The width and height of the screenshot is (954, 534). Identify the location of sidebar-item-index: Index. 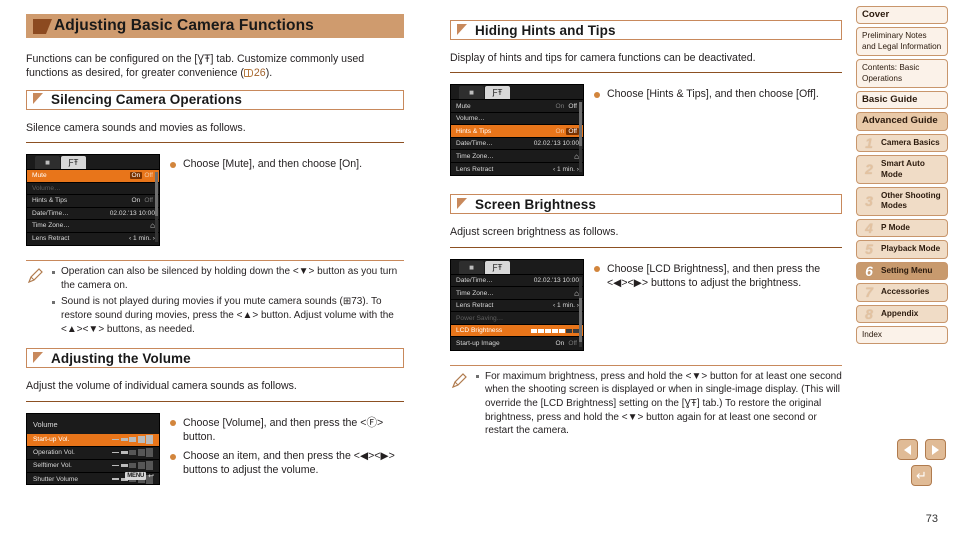
(902, 335).